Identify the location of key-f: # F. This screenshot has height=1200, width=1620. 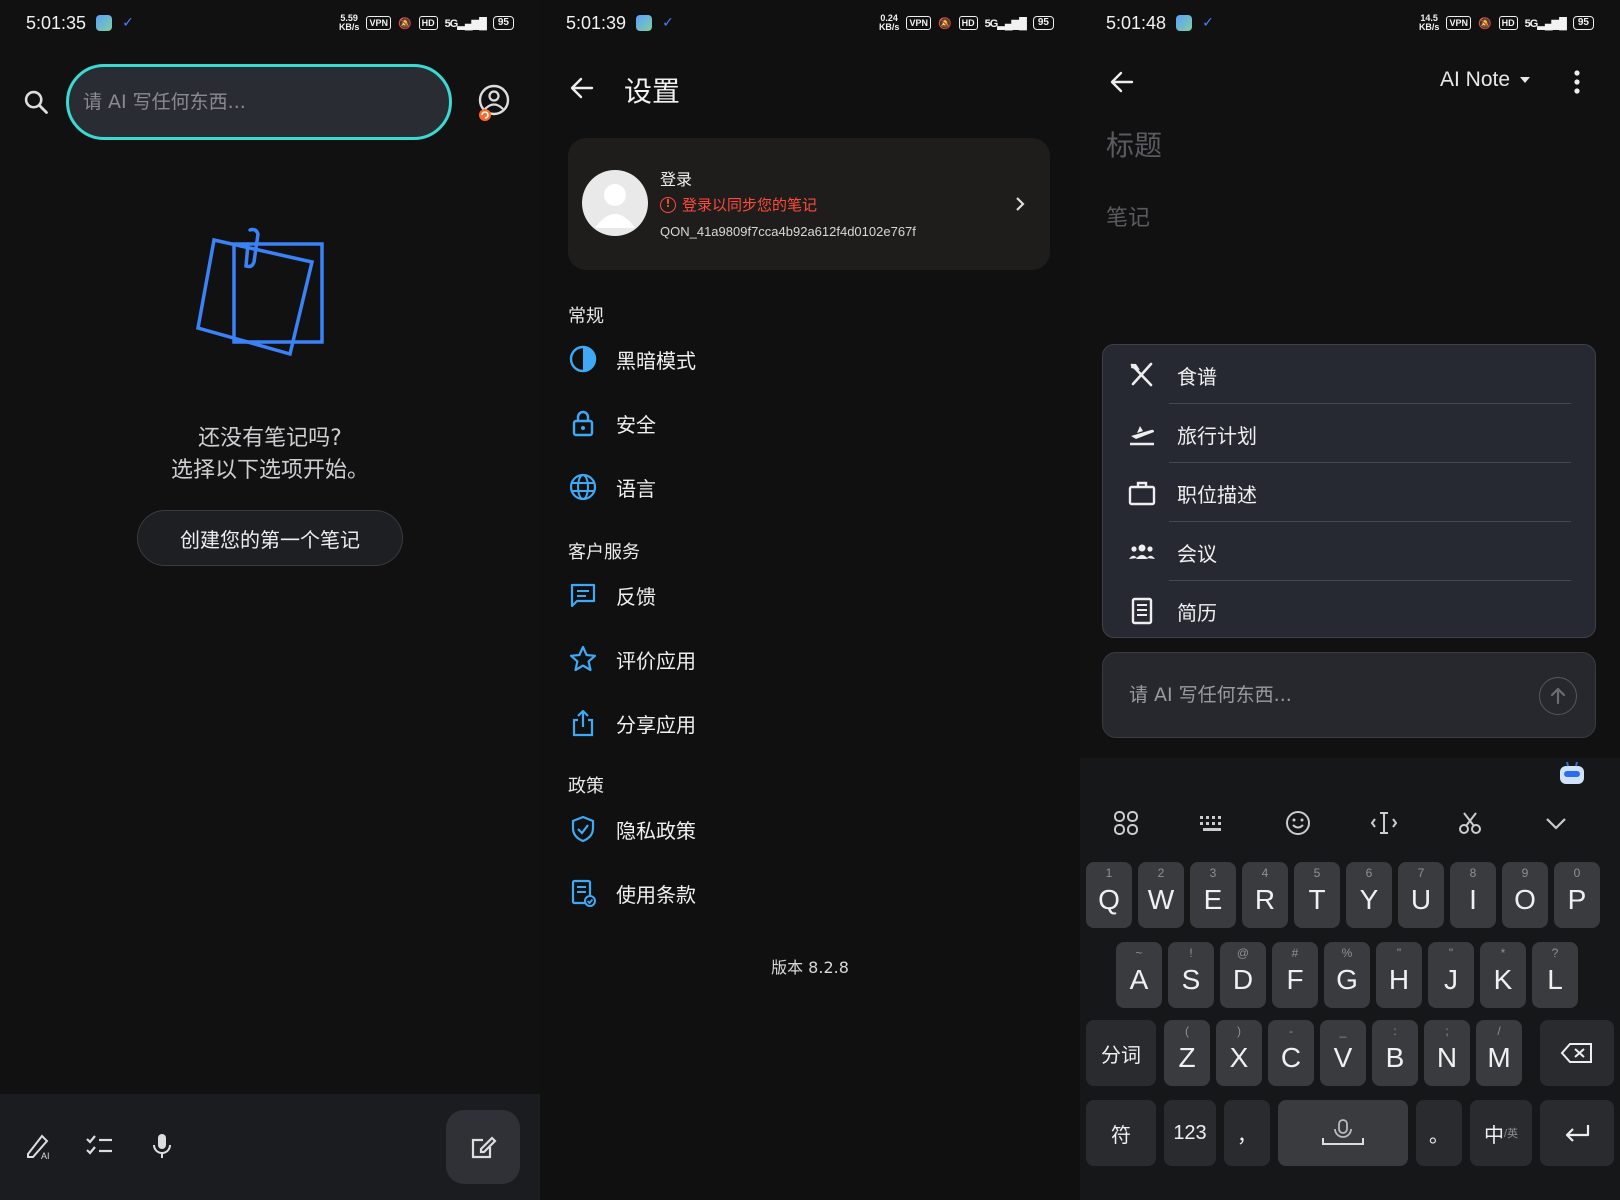
(1295, 975).